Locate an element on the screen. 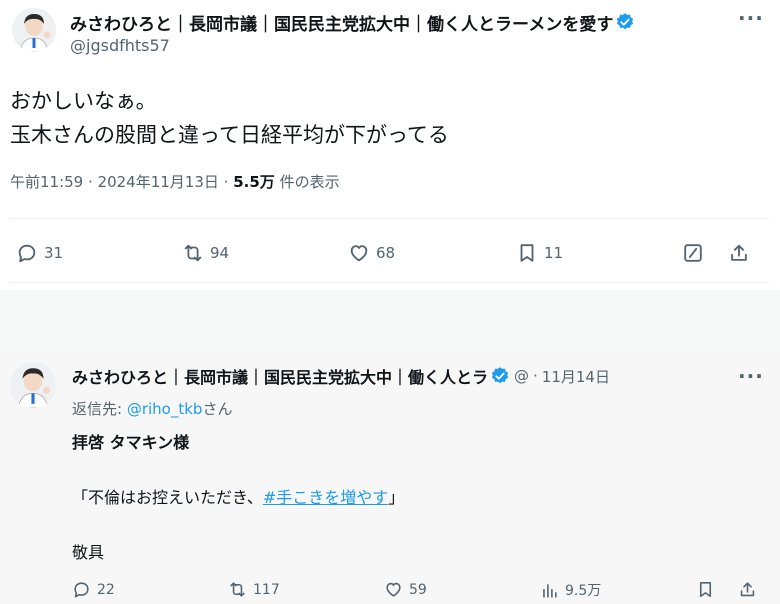 The image size is (780, 604). tweet-text-line: 拝啓 タマキン様 is located at coordinates (131, 442).